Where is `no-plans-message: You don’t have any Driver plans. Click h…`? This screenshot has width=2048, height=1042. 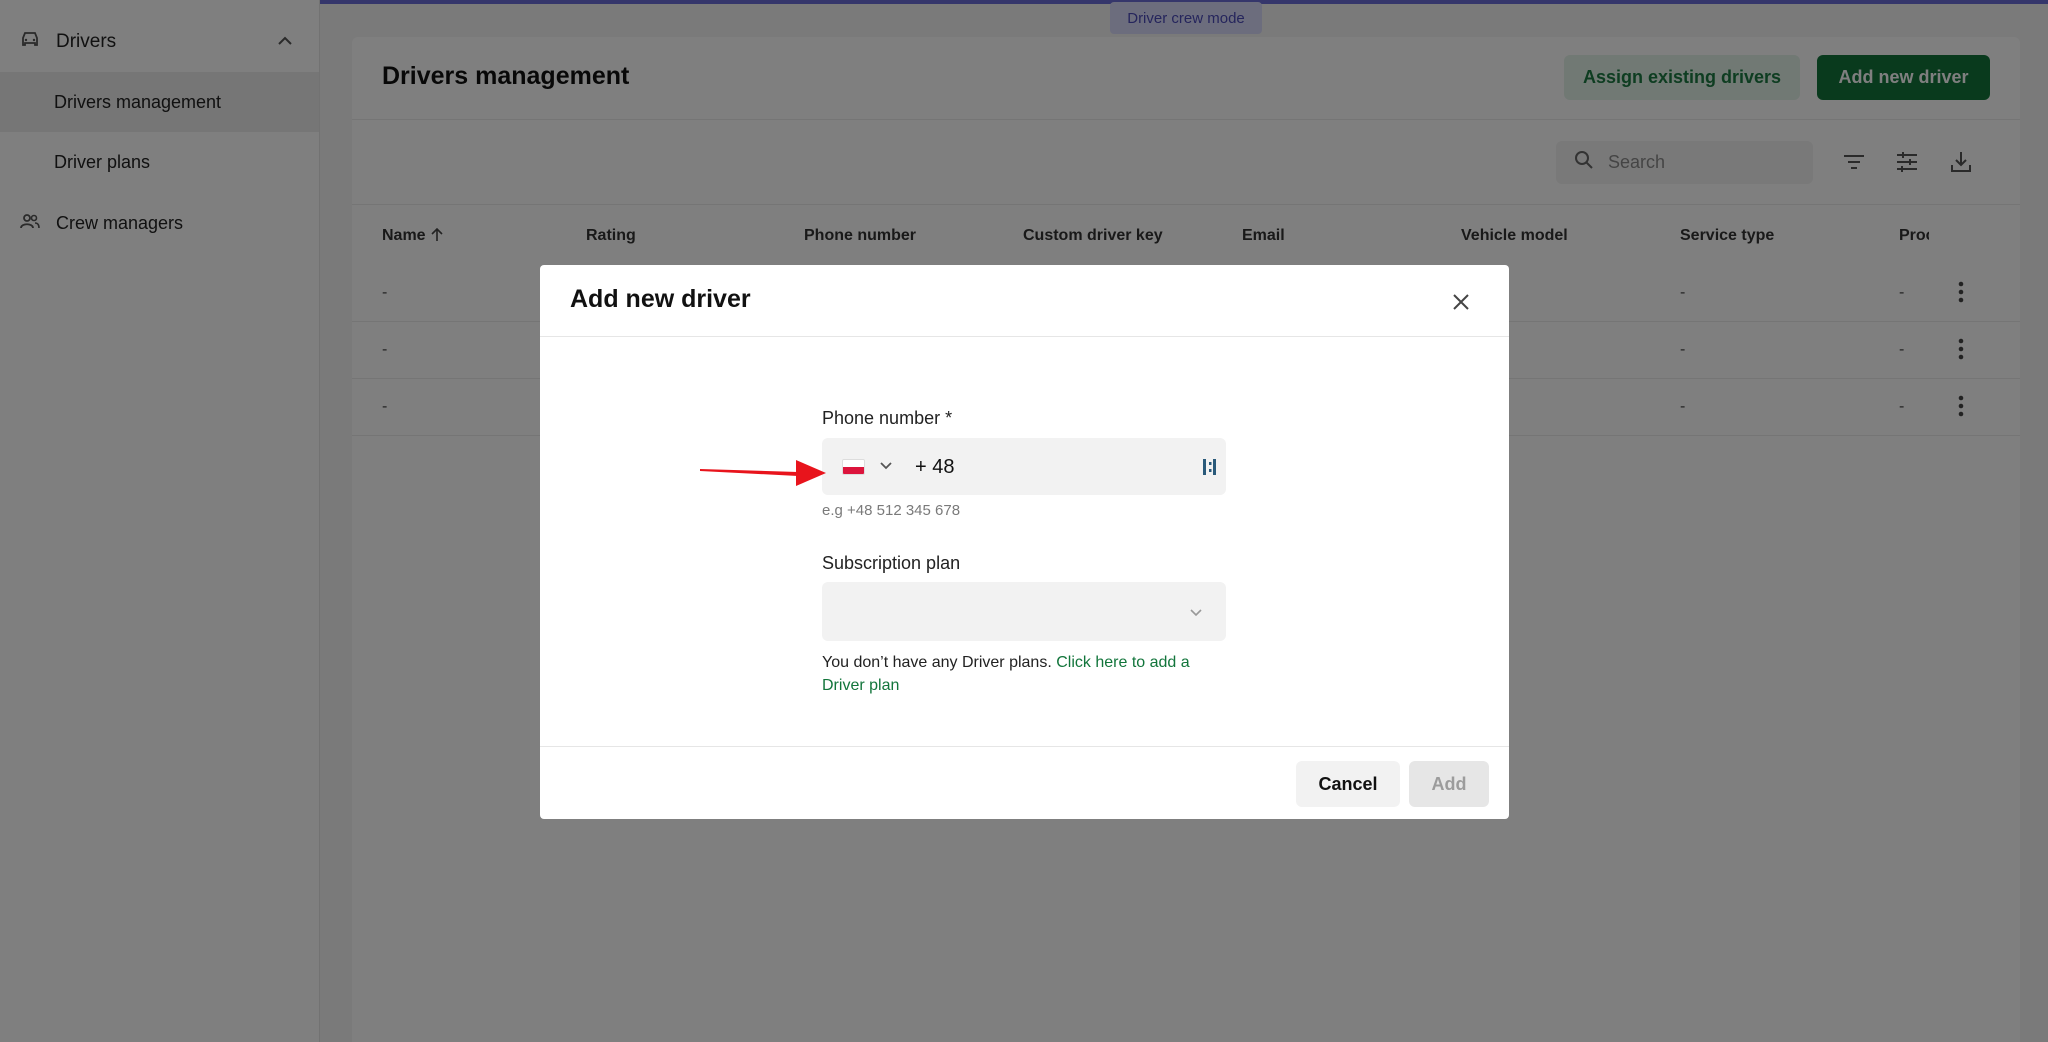 no-plans-message: You don’t have any Driver plans. Click h… is located at coordinates (1024, 674).